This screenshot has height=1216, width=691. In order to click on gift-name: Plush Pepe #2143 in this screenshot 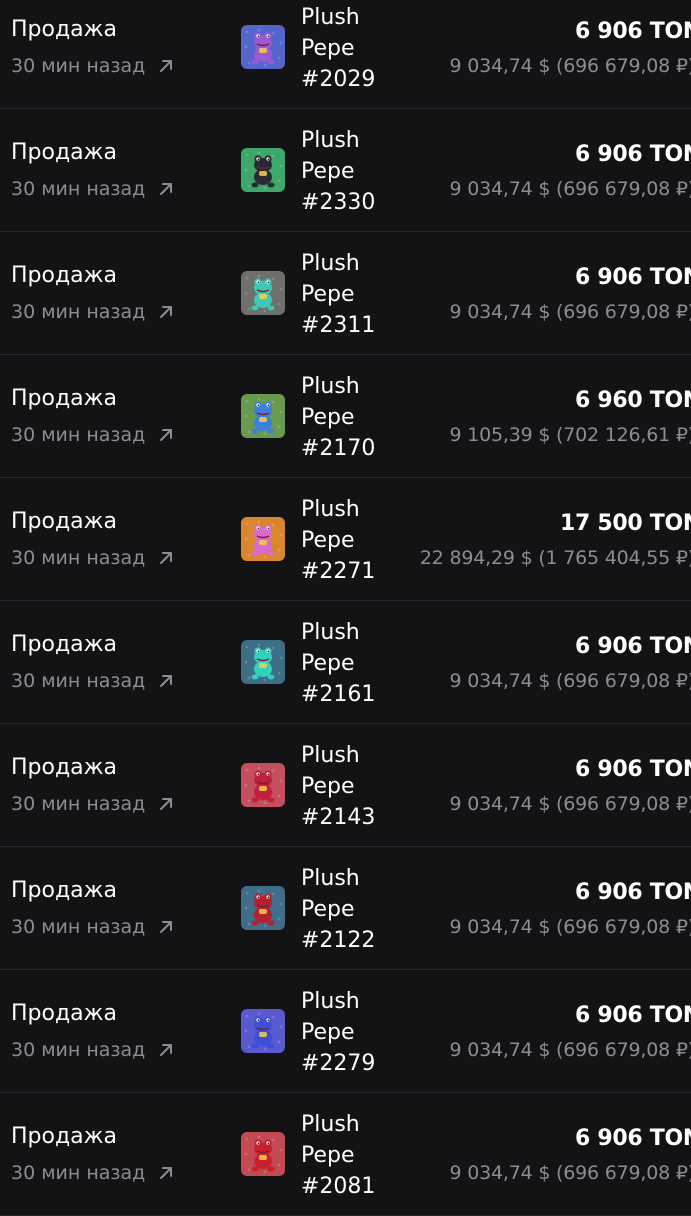, I will do `click(338, 786)`.